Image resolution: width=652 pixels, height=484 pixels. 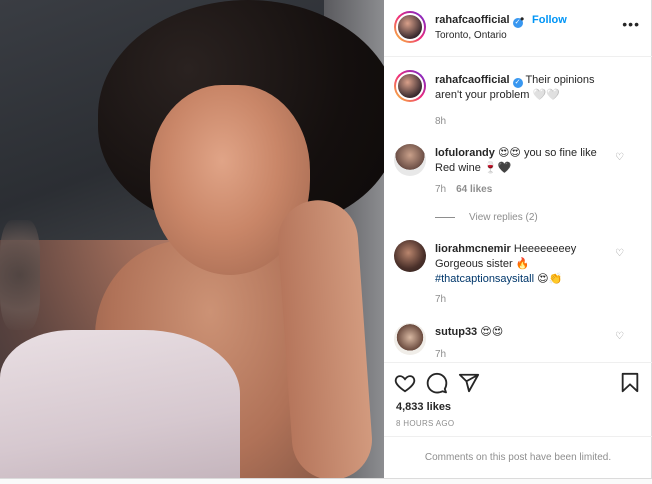 What do you see at coordinates (441, 121) in the screenshot?
I see `caption-time: 8h` at bounding box center [441, 121].